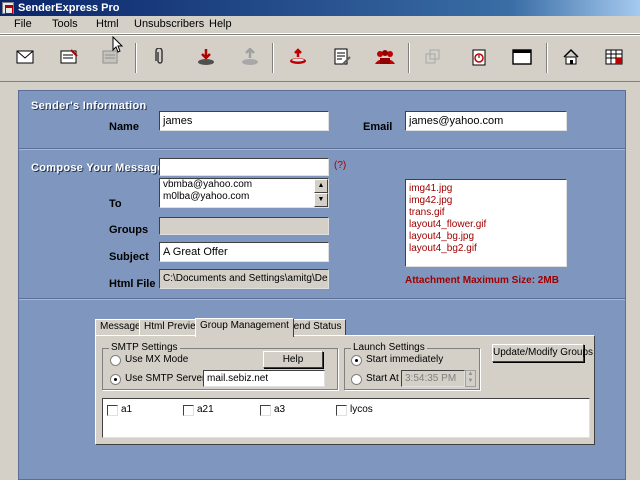 This screenshot has height=480, width=640. What do you see at coordinates (378, 127) in the screenshot?
I see `email-label: Email` at bounding box center [378, 127].